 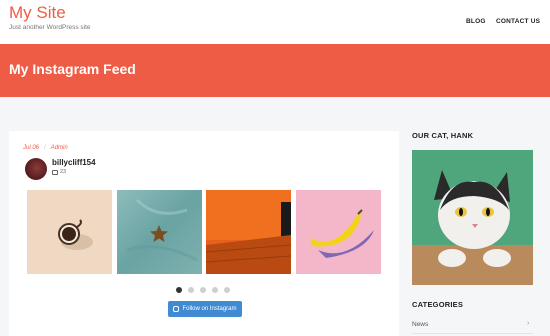 I want to click on instagram-username: billycliff154, so click(x=74, y=162).